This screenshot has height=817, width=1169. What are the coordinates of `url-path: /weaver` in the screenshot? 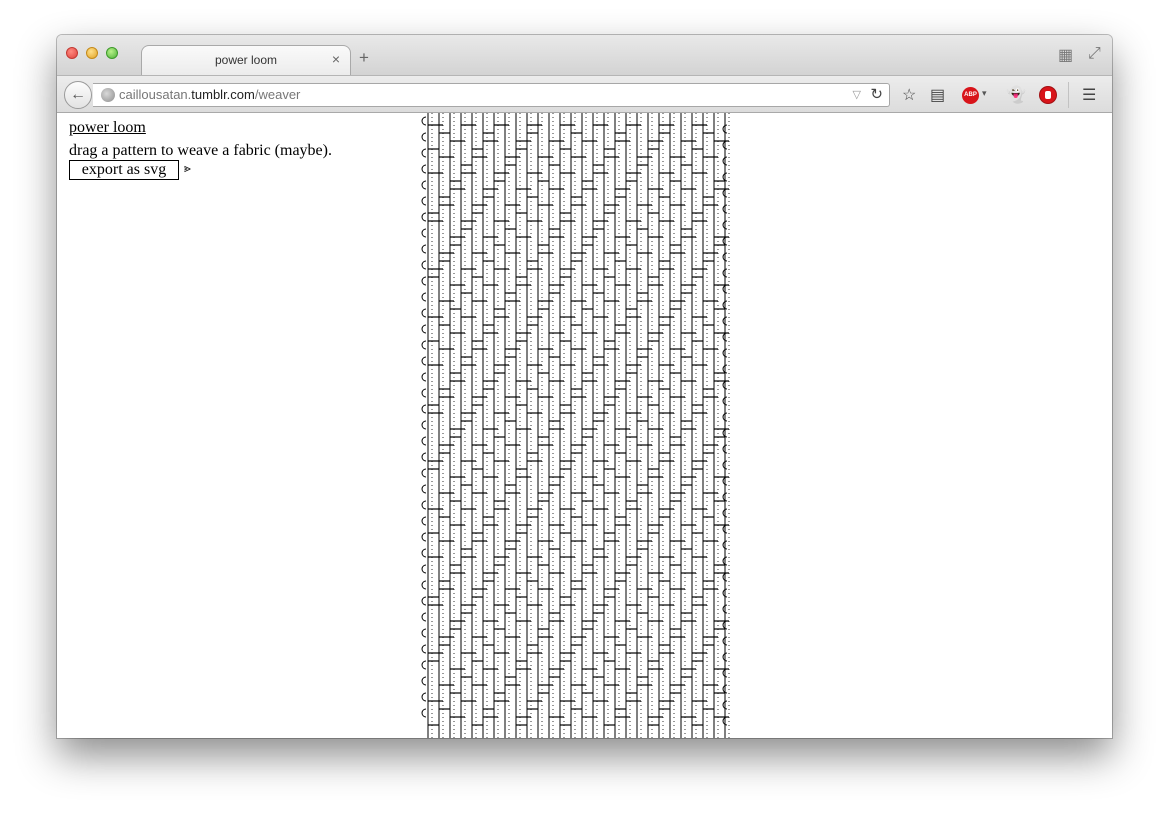 It's located at (277, 94).